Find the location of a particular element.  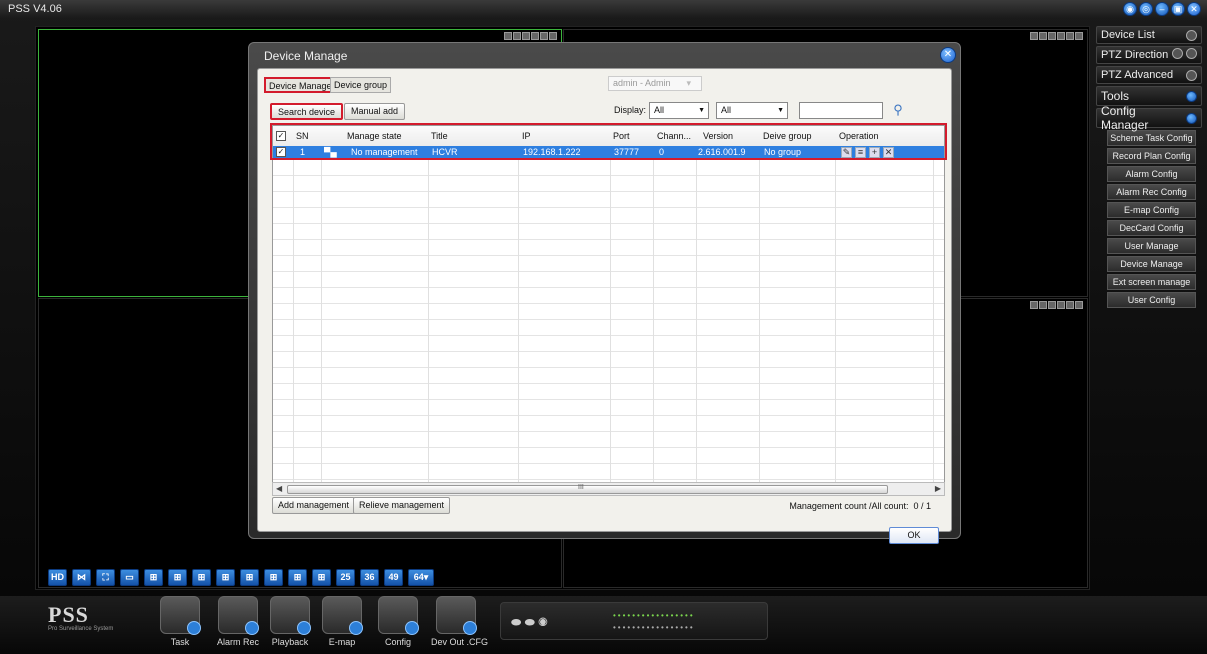

settings-icon: ◎ is located at coordinates (1146, 9).